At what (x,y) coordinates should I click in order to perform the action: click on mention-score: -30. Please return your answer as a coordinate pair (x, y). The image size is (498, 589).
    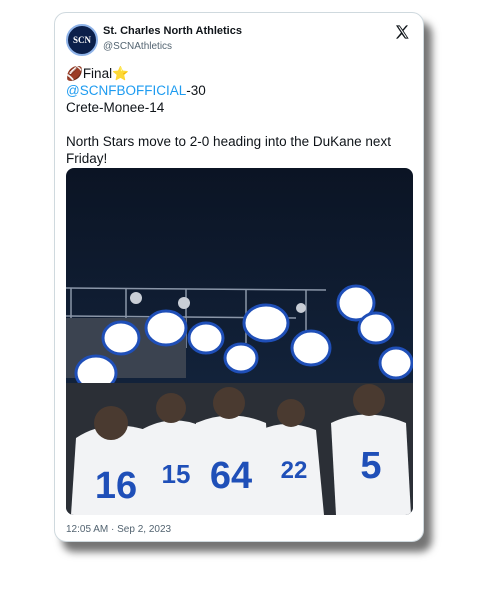
    Looking at the image, I should click on (196, 90).